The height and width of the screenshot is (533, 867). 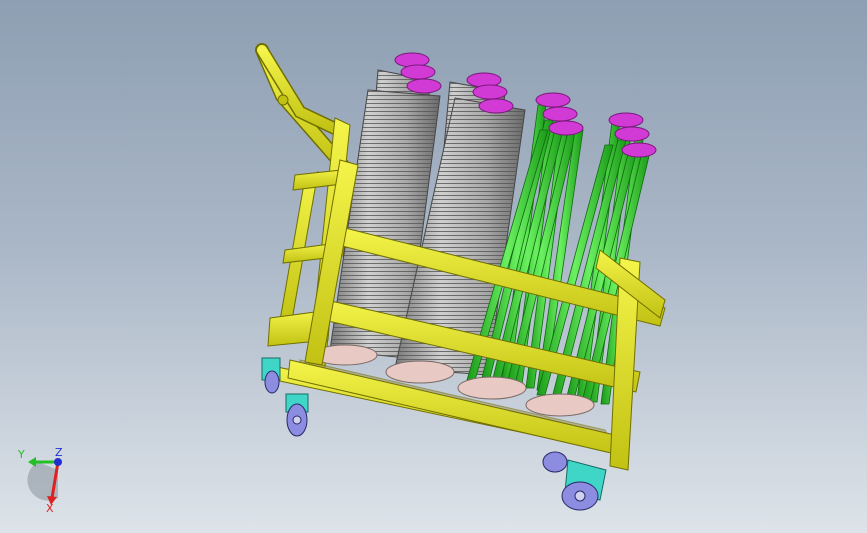 What do you see at coordinates (50, 508) in the screenshot?
I see `x-axis-label: X` at bounding box center [50, 508].